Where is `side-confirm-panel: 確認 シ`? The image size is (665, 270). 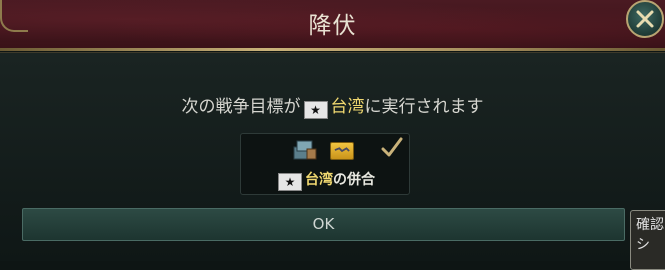 side-confirm-panel: 確認 シ is located at coordinates (647, 240).